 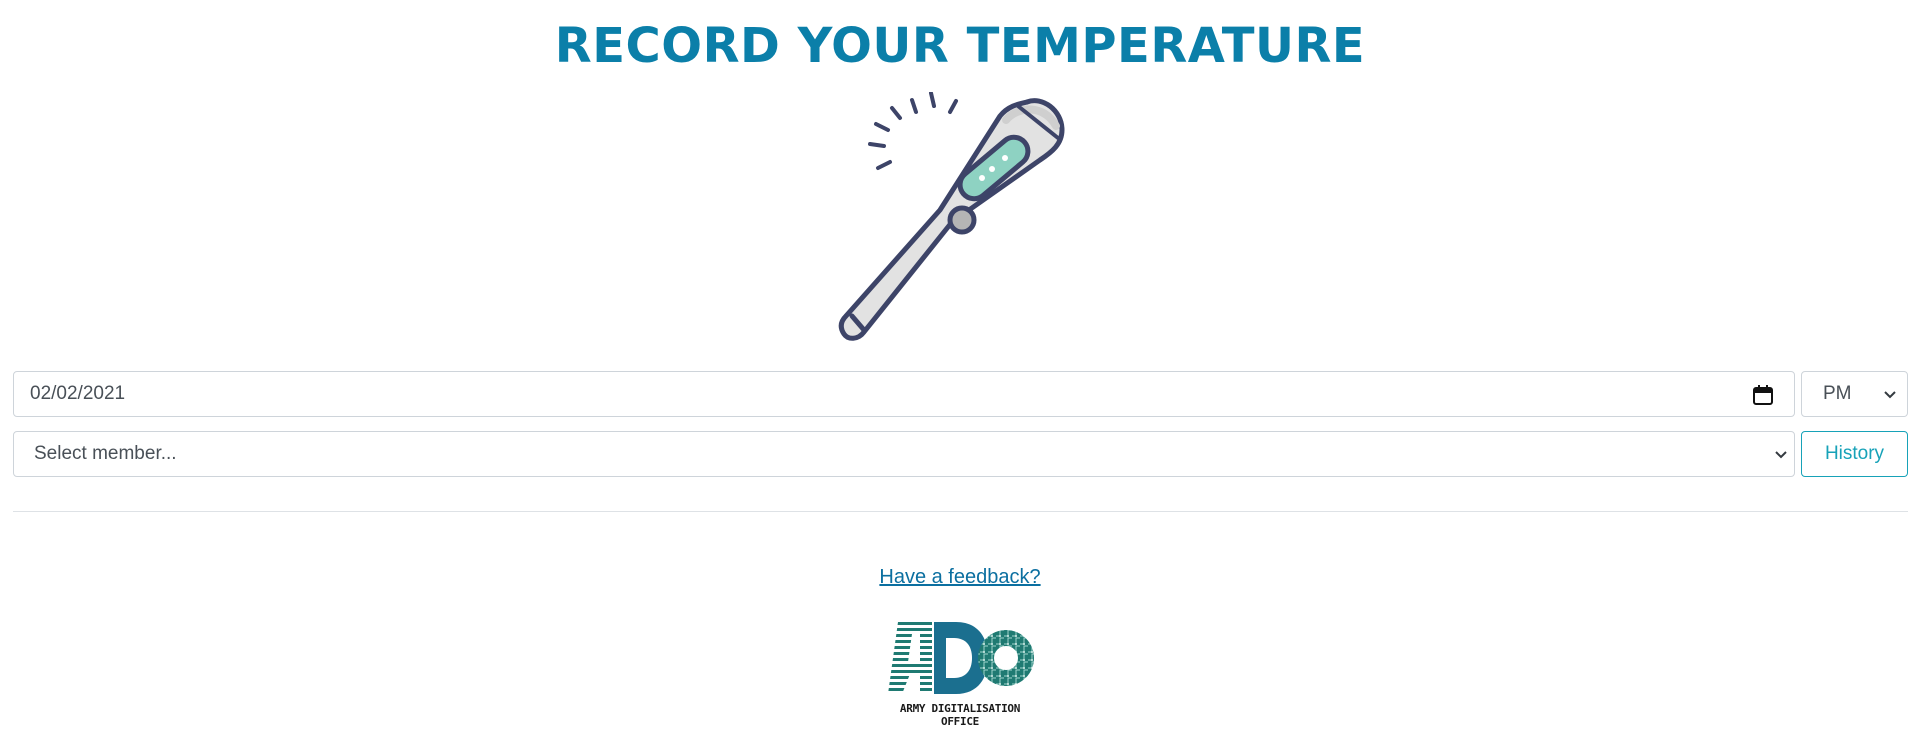 I want to click on member-history-row: Select member... History, so click(x=960, y=454).